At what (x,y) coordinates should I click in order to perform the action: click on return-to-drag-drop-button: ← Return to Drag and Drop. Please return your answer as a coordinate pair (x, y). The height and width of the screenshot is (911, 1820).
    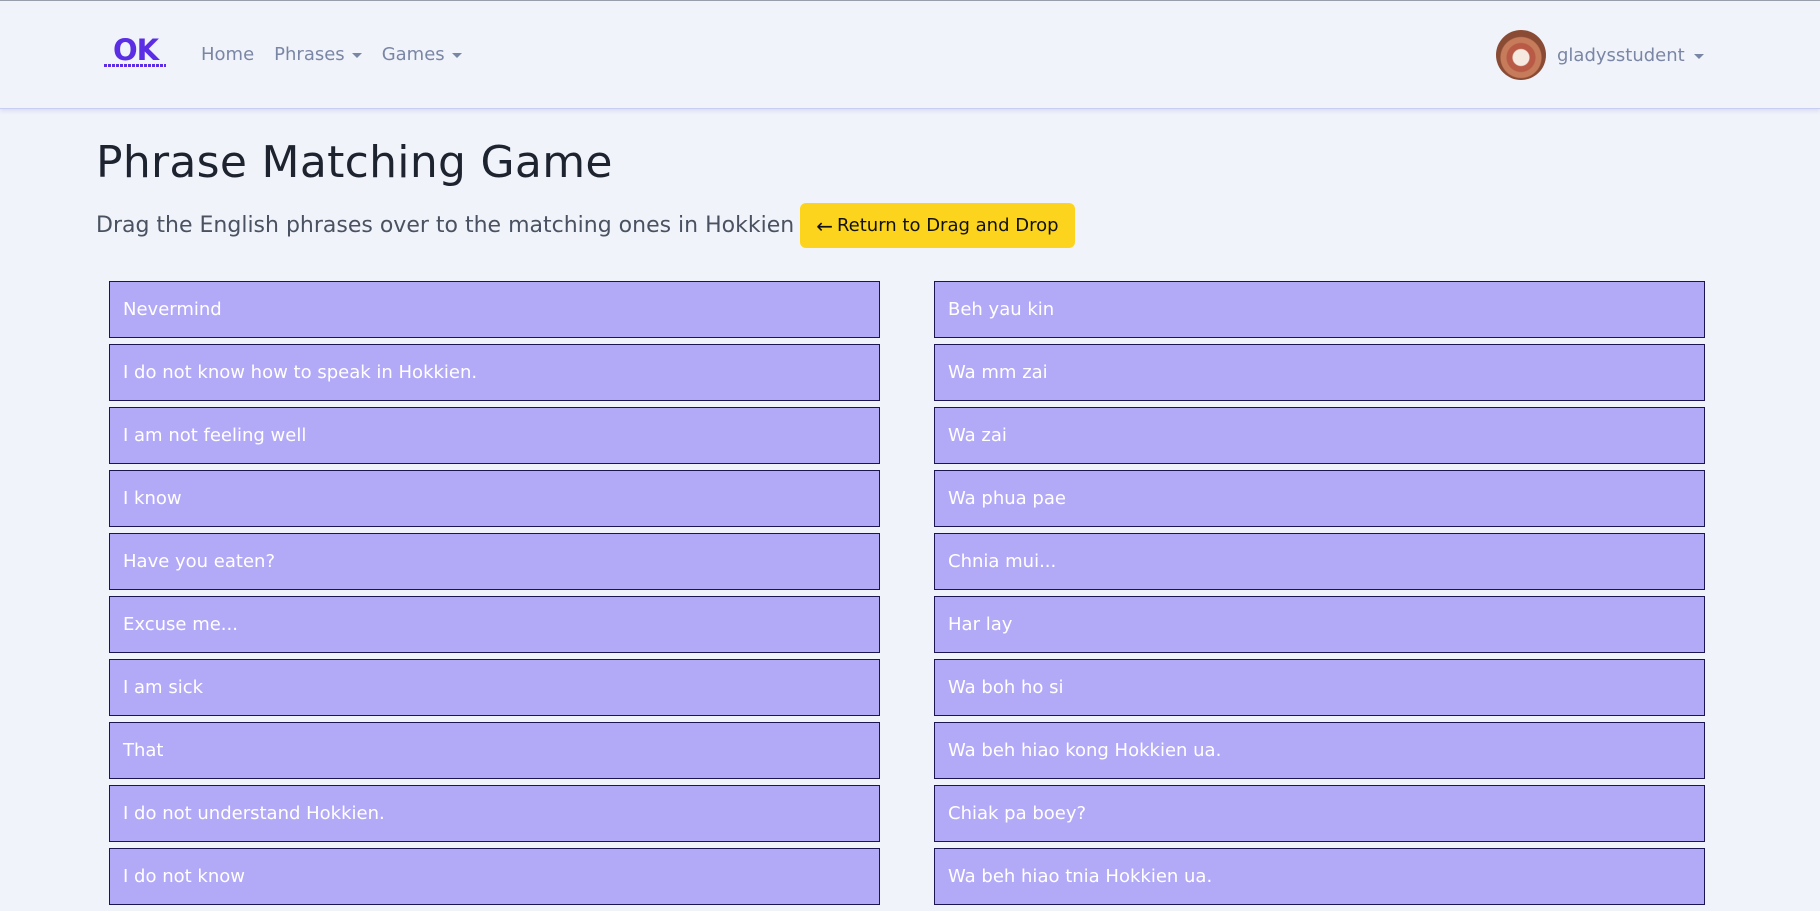
    Looking at the image, I should click on (937, 225).